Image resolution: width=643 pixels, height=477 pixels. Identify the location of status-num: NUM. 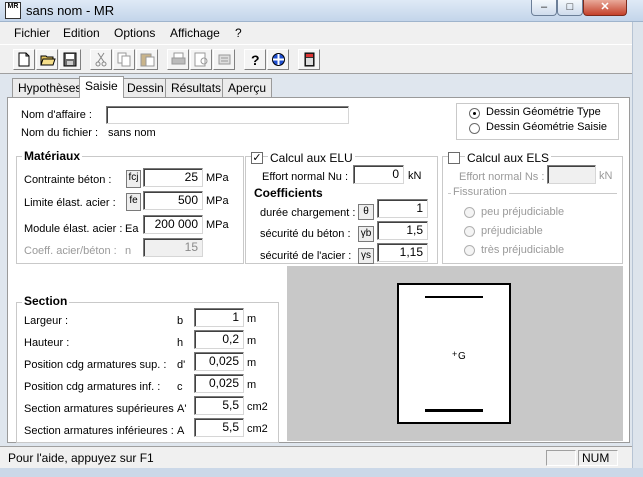
(598, 458).